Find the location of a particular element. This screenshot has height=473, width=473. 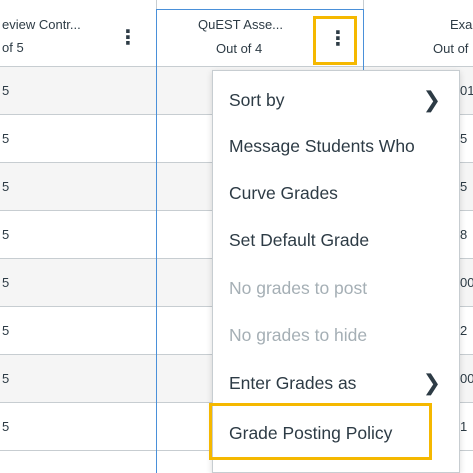

menu-item-sort-by: Sort by ❯ is located at coordinates (337, 99).